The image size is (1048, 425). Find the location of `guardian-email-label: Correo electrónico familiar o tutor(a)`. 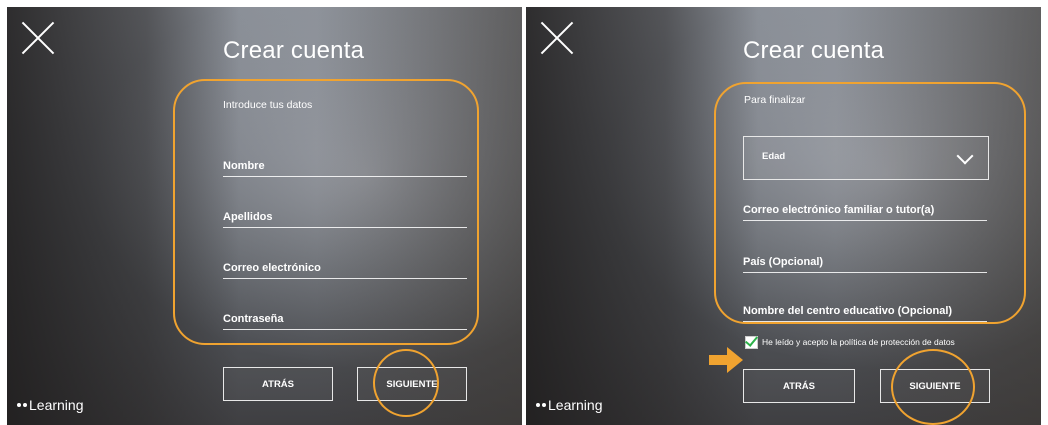

guardian-email-label: Correo electrónico familiar o tutor(a) is located at coordinates (839, 210).